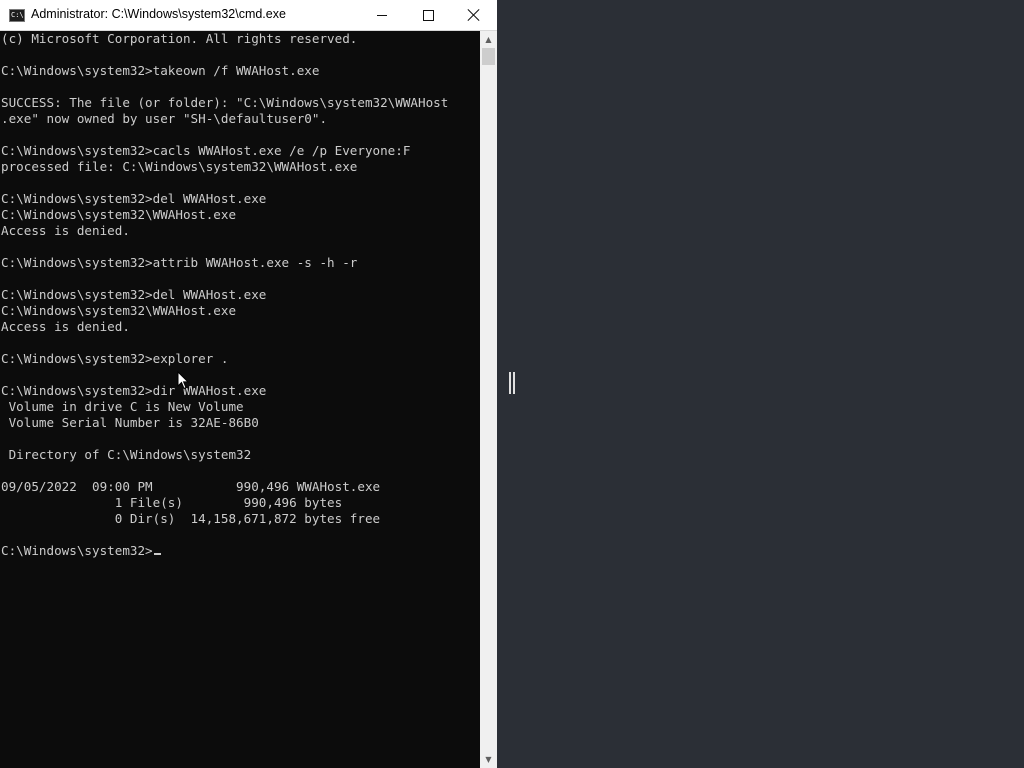 The width and height of the screenshot is (1024, 768). I want to click on console-line: Volume Serial Number is 32AE-86B0, so click(240, 423).